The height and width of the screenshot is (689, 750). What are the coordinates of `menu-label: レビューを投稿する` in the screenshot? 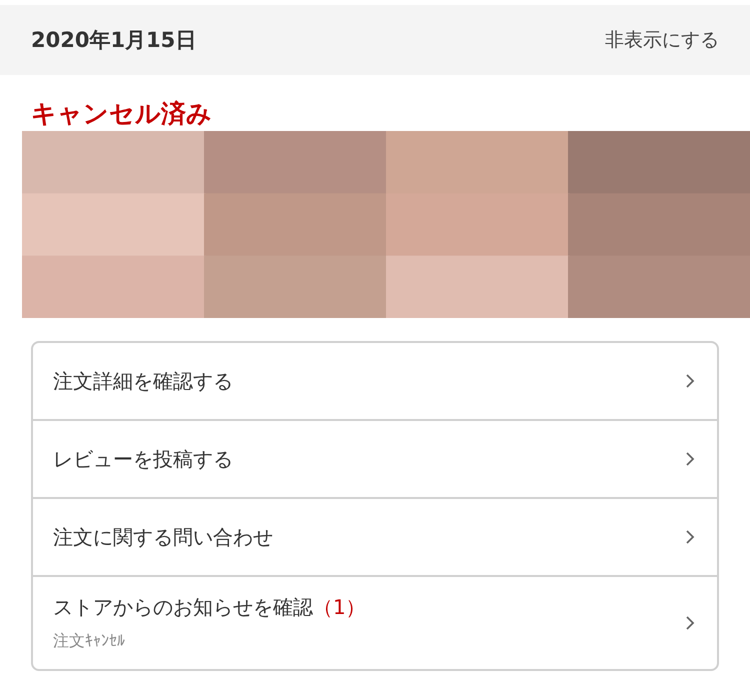 It's located at (143, 459).